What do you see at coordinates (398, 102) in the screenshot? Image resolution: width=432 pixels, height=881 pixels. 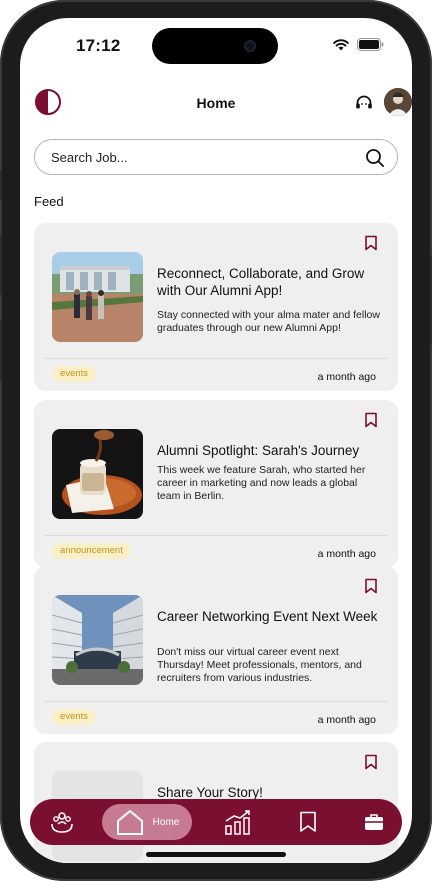 I see `avatar` at bounding box center [398, 102].